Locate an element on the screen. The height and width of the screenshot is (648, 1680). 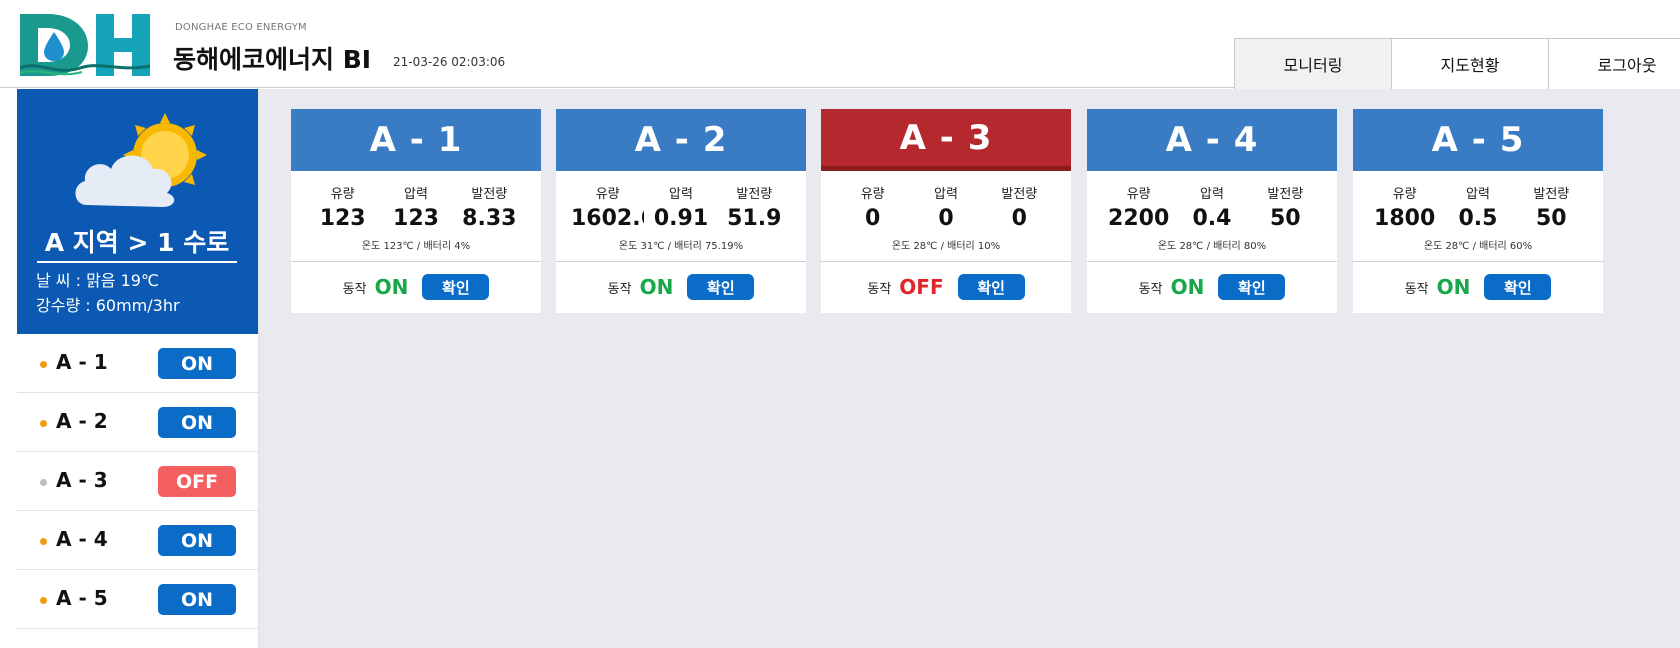
metric-value-generation: 8.33 is located at coordinates (489, 218).